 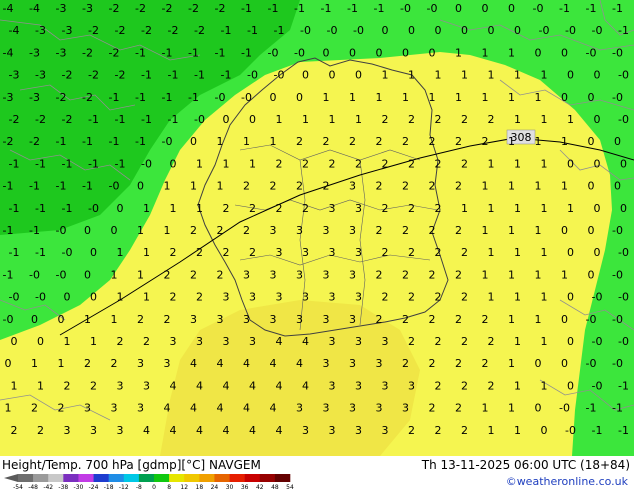 I want to click on color-scale-tick: -8, so click(x=139, y=487).